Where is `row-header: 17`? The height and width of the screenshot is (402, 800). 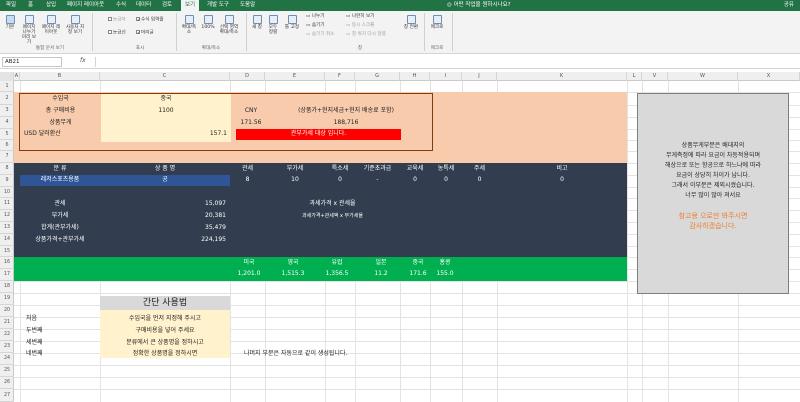
row-header: 17 is located at coordinates (7, 275).